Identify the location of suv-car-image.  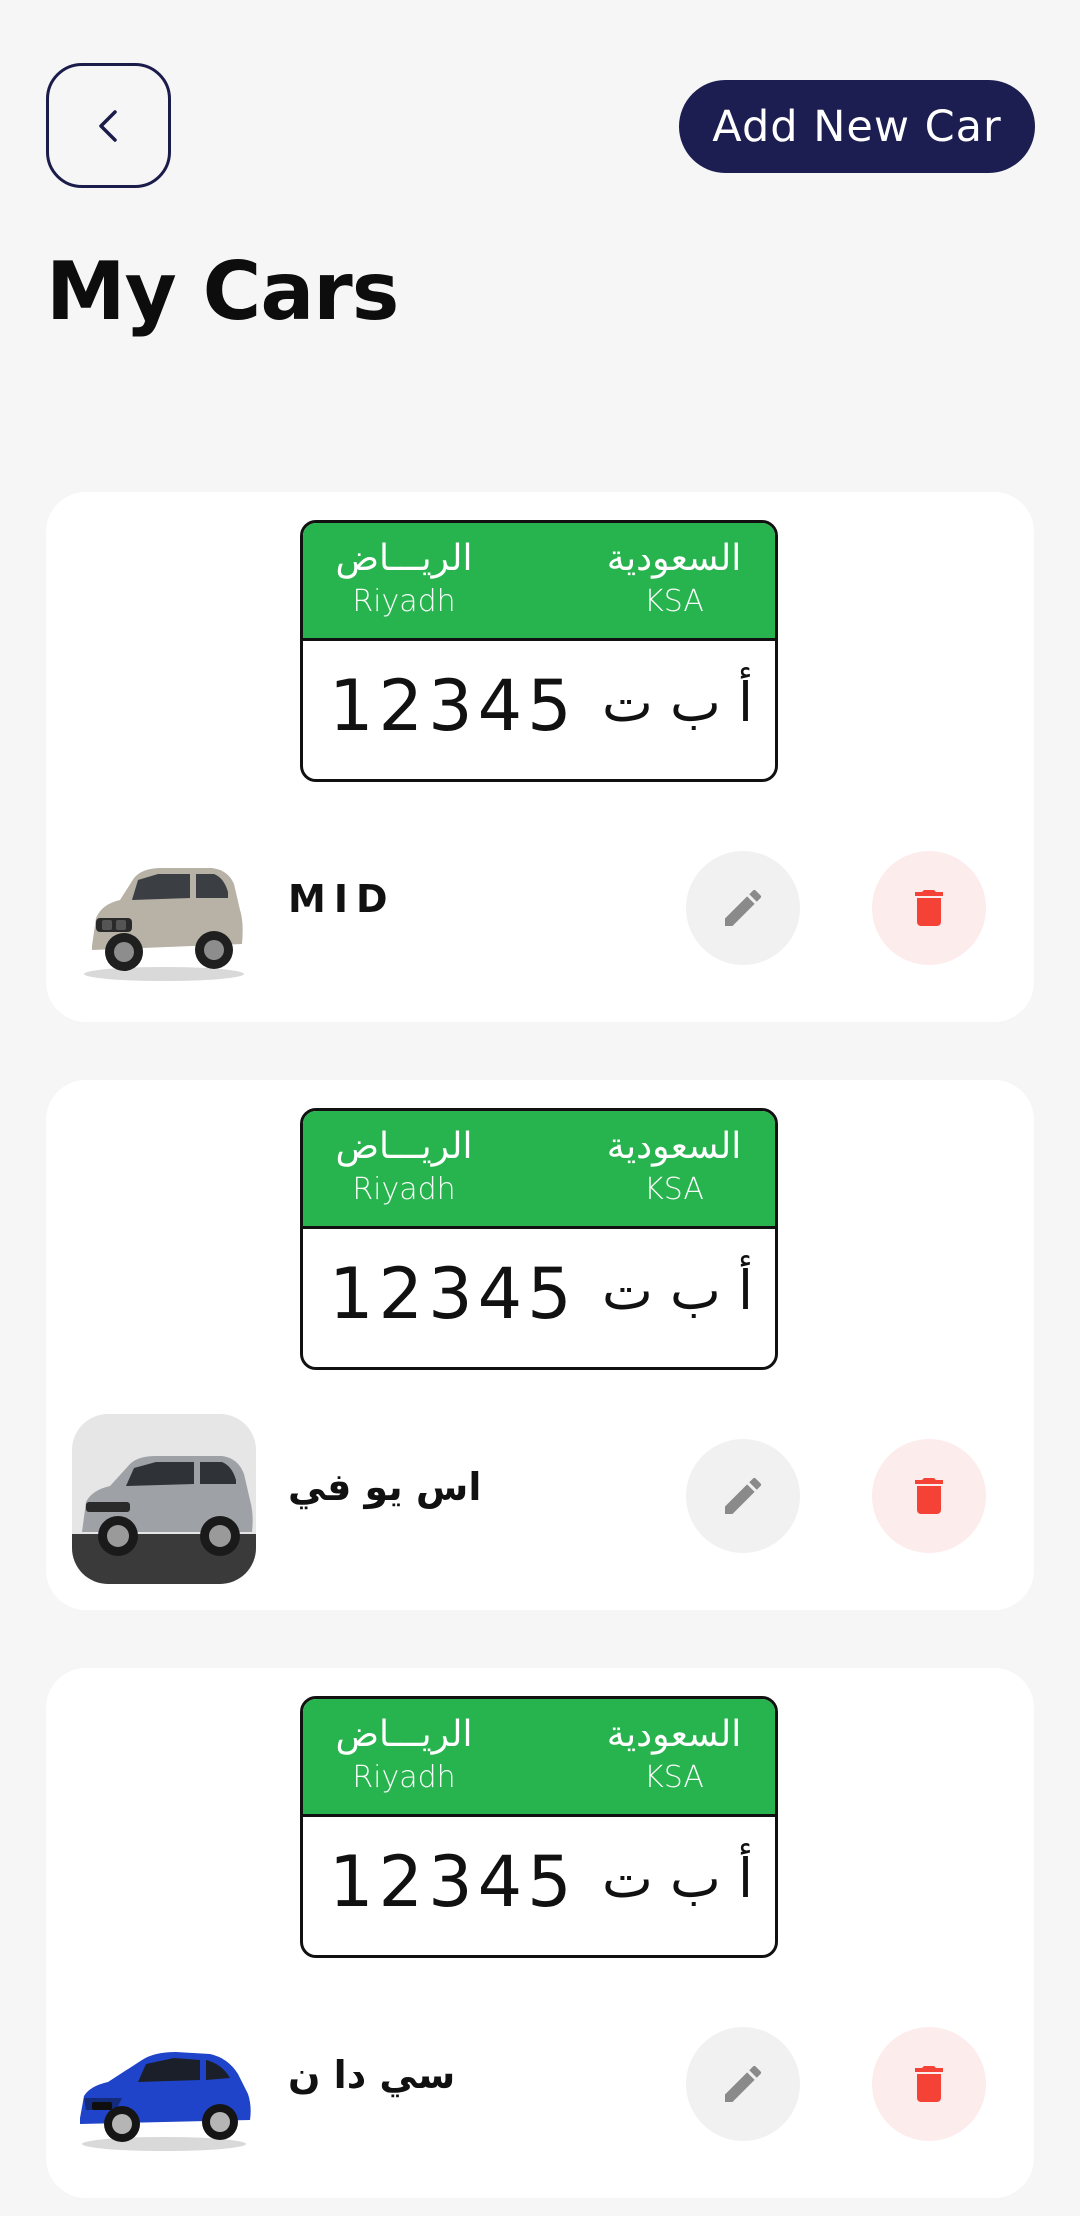
(164, 924).